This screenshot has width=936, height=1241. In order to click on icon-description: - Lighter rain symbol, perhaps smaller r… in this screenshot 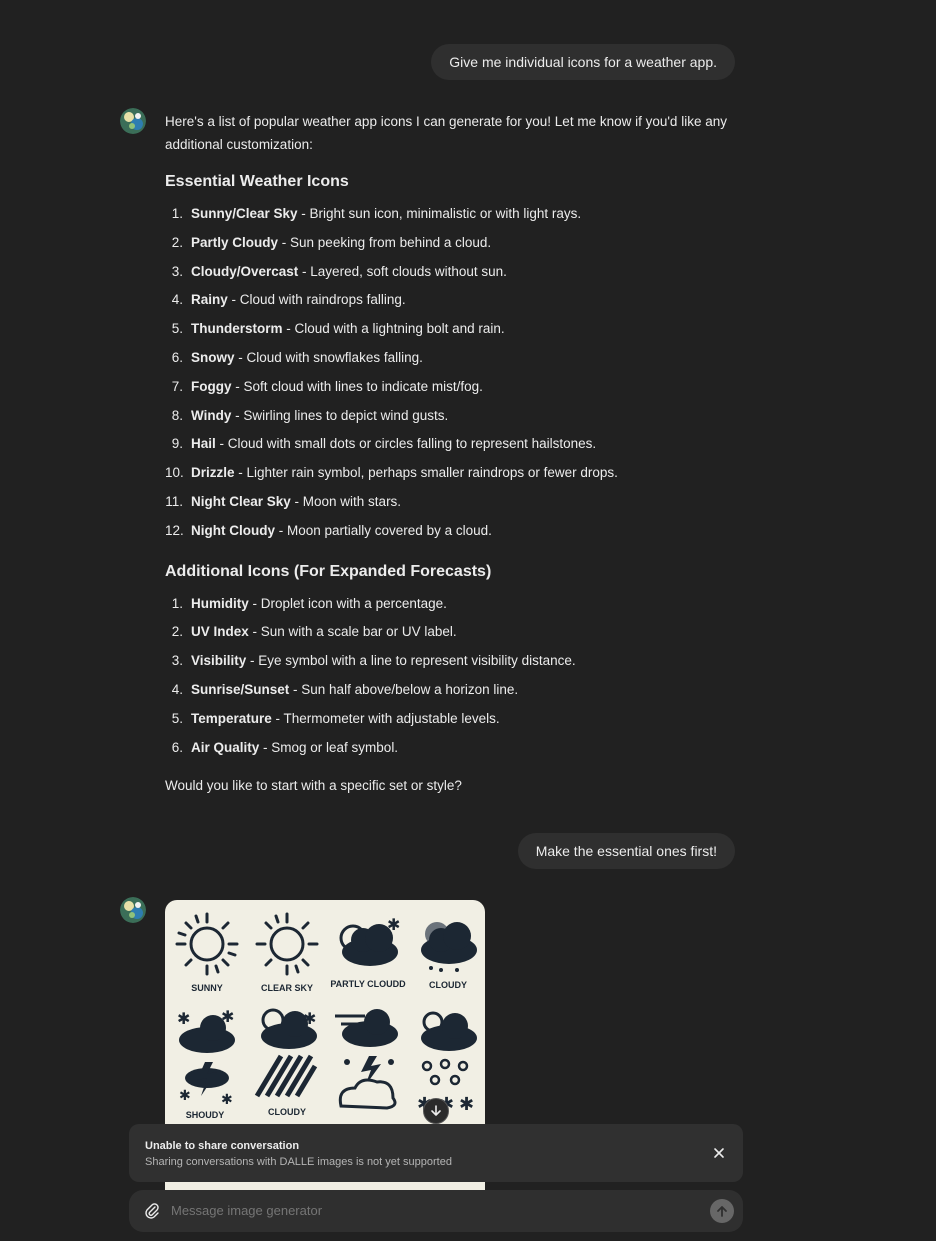, I will do `click(426, 473)`.